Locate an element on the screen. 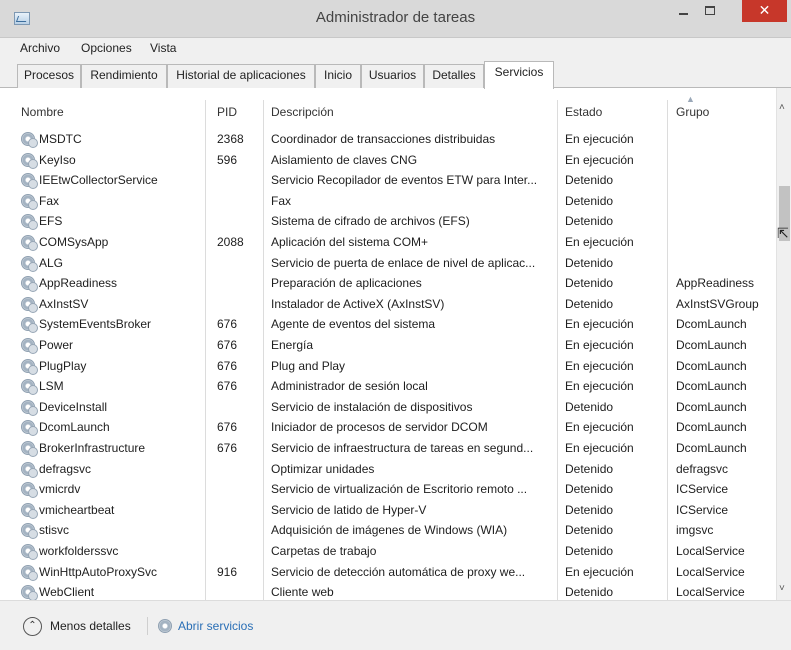 This screenshot has height=650, width=791. scroll-up-icon: ˄ is located at coordinates (782, 107).